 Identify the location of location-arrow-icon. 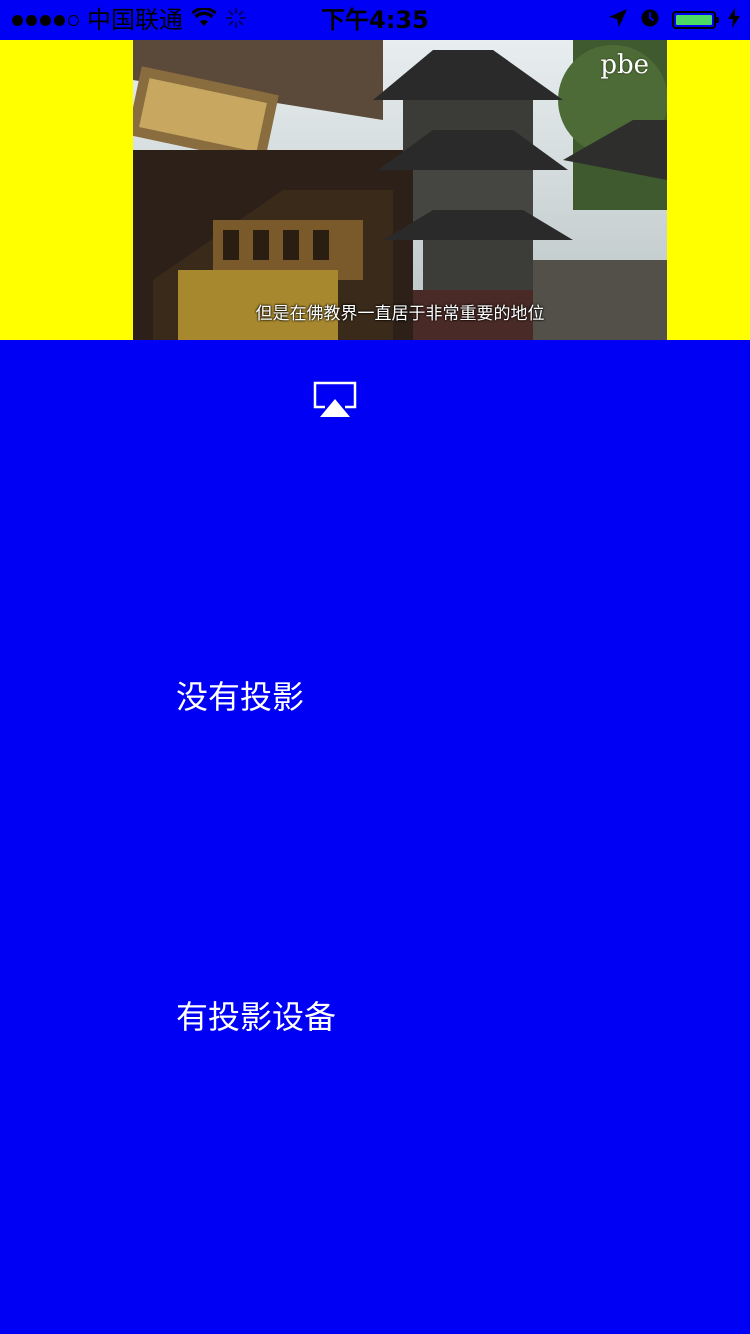
(618, 20).